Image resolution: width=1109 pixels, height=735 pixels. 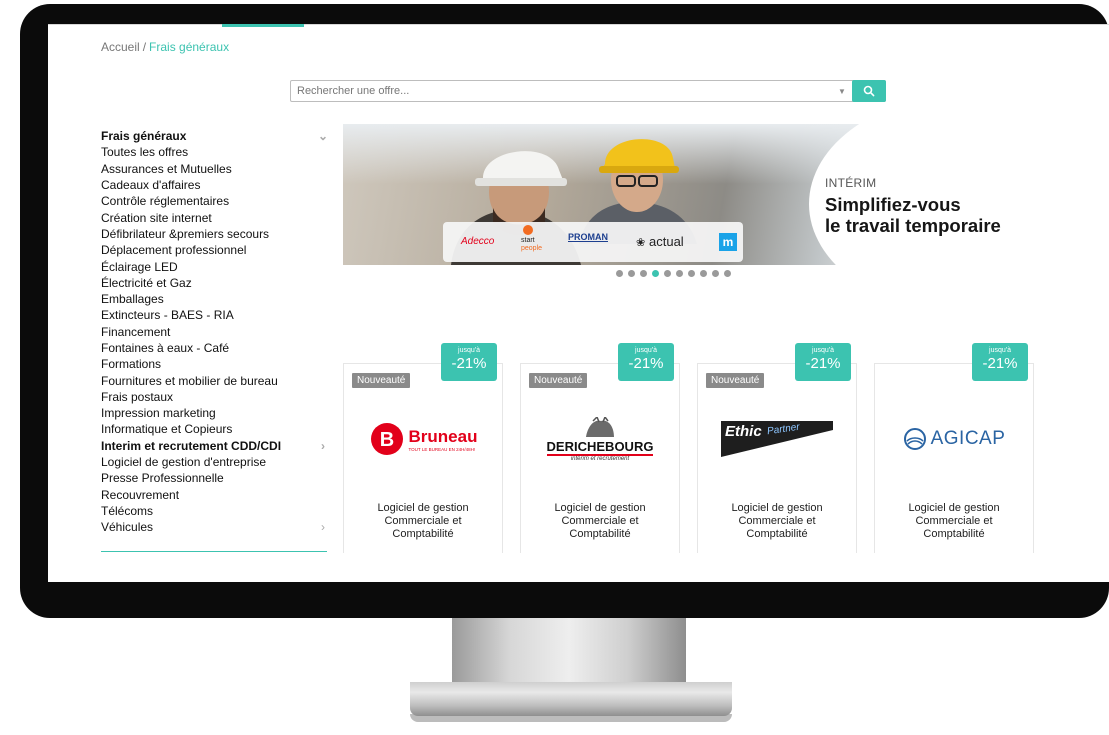 What do you see at coordinates (165, 201) in the screenshot?
I see `sidebar-item-label: Contrôle réglementaires` at bounding box center [165, 201].